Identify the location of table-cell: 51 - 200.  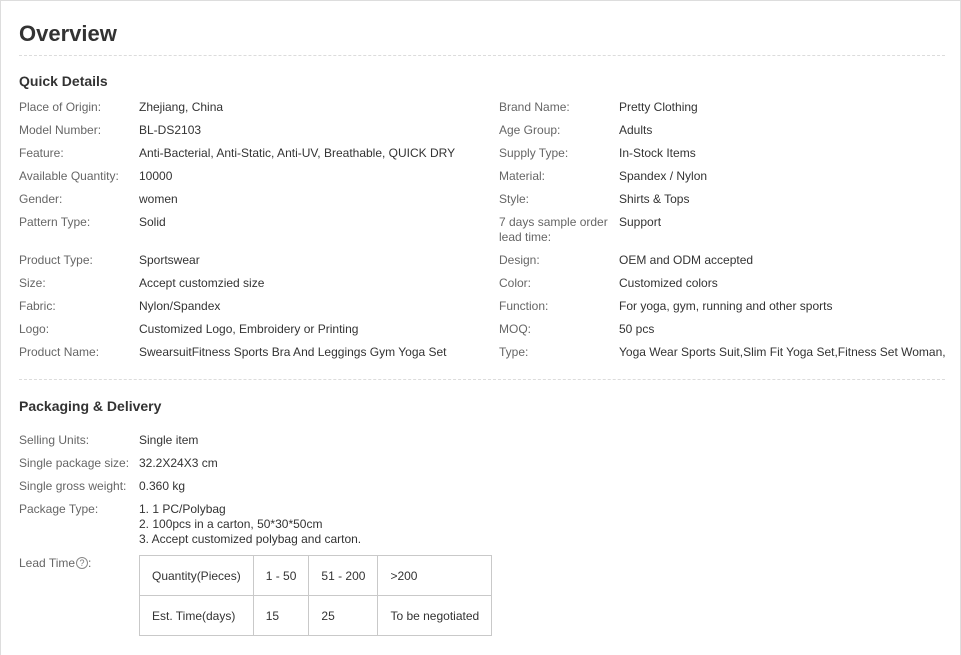
(343, 575).